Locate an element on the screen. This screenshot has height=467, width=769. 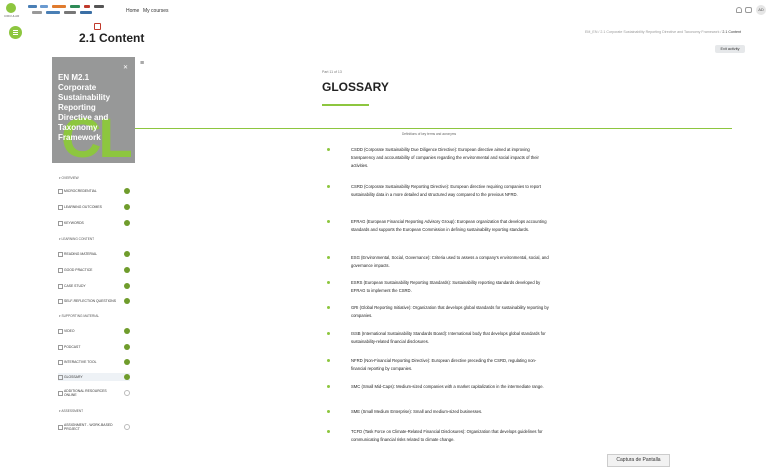
site-logo: CIRCULAR is located at coordinates (11, 10).